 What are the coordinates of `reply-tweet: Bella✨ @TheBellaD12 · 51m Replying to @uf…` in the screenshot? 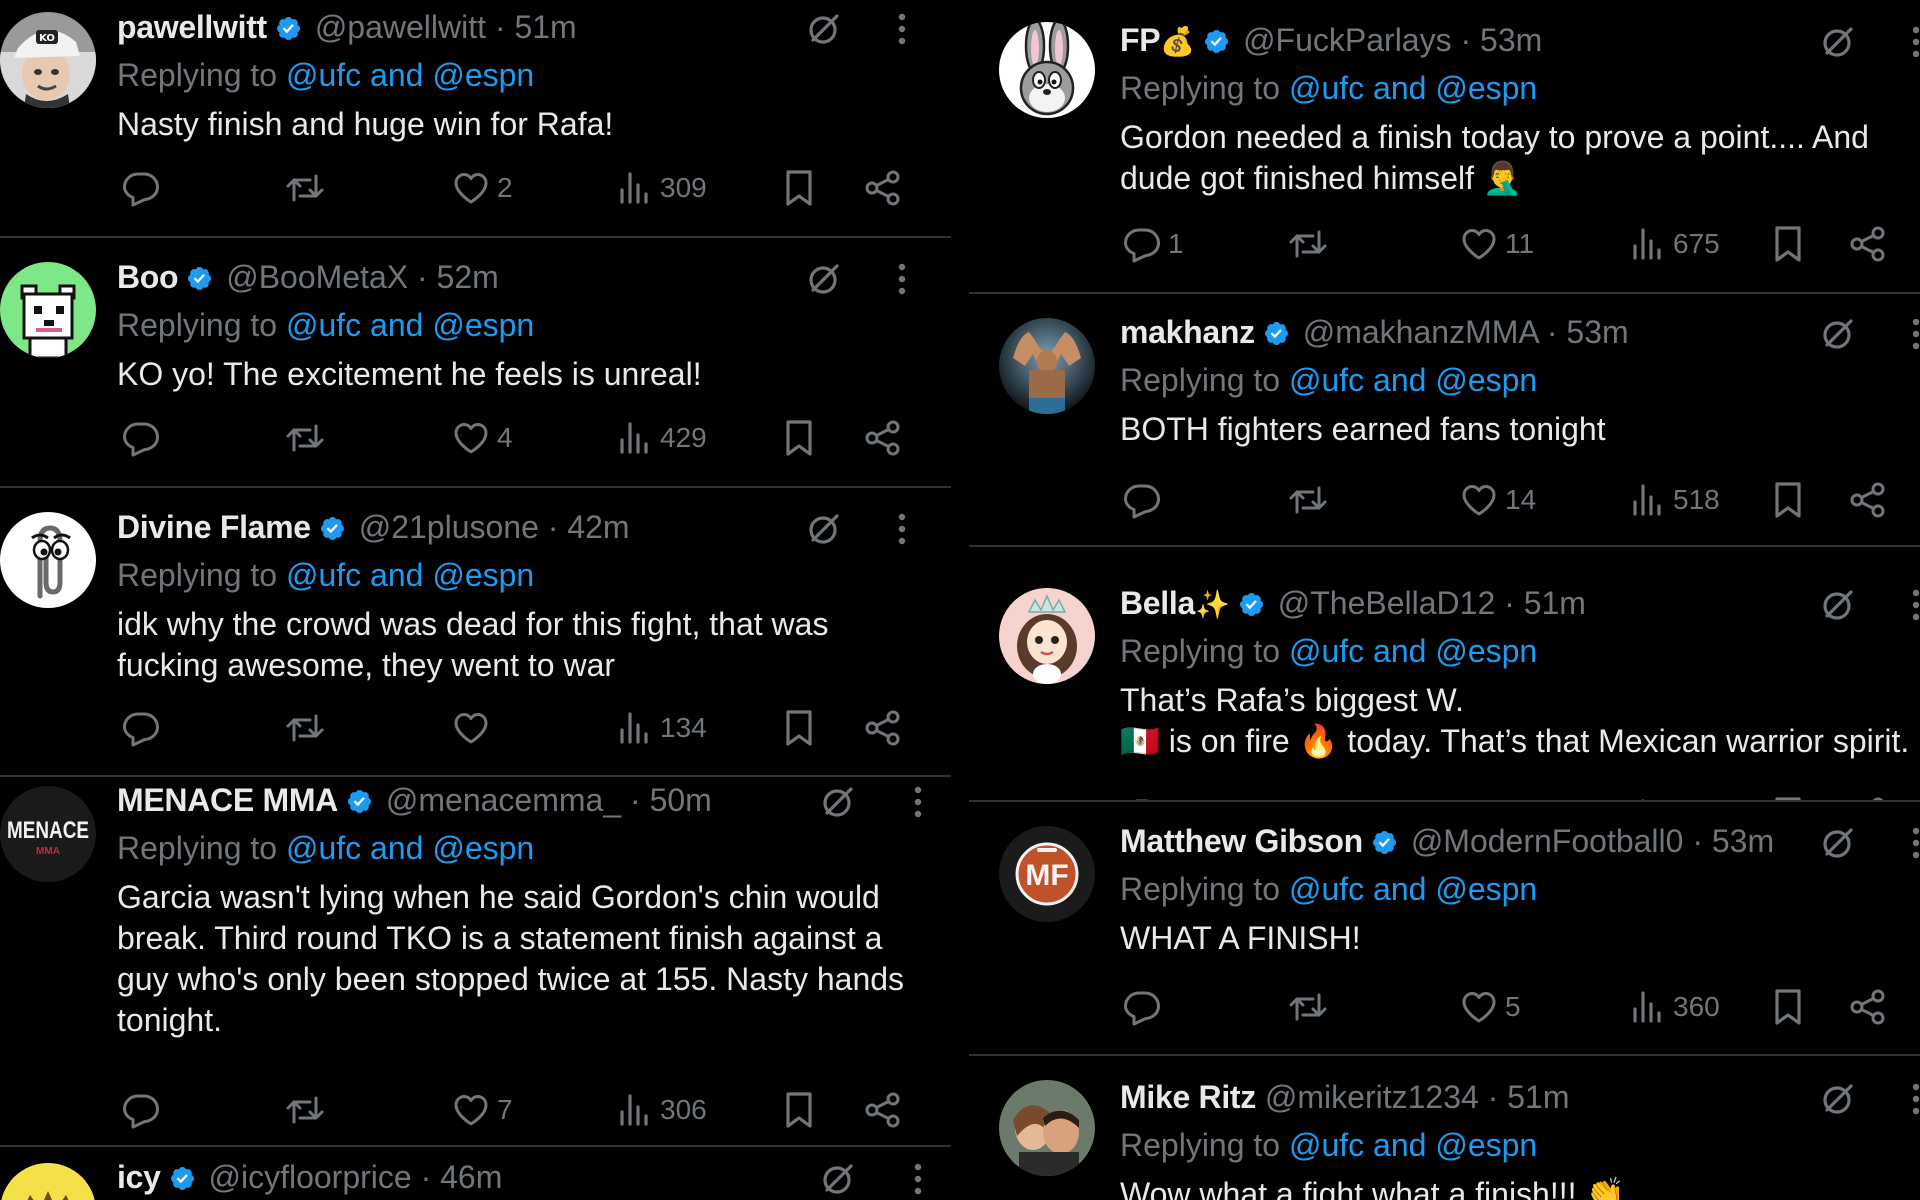 It's located at (1444, 674).